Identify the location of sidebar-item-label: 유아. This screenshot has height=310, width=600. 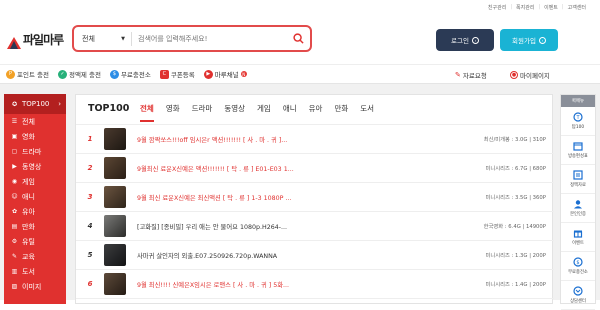
(28, 211).